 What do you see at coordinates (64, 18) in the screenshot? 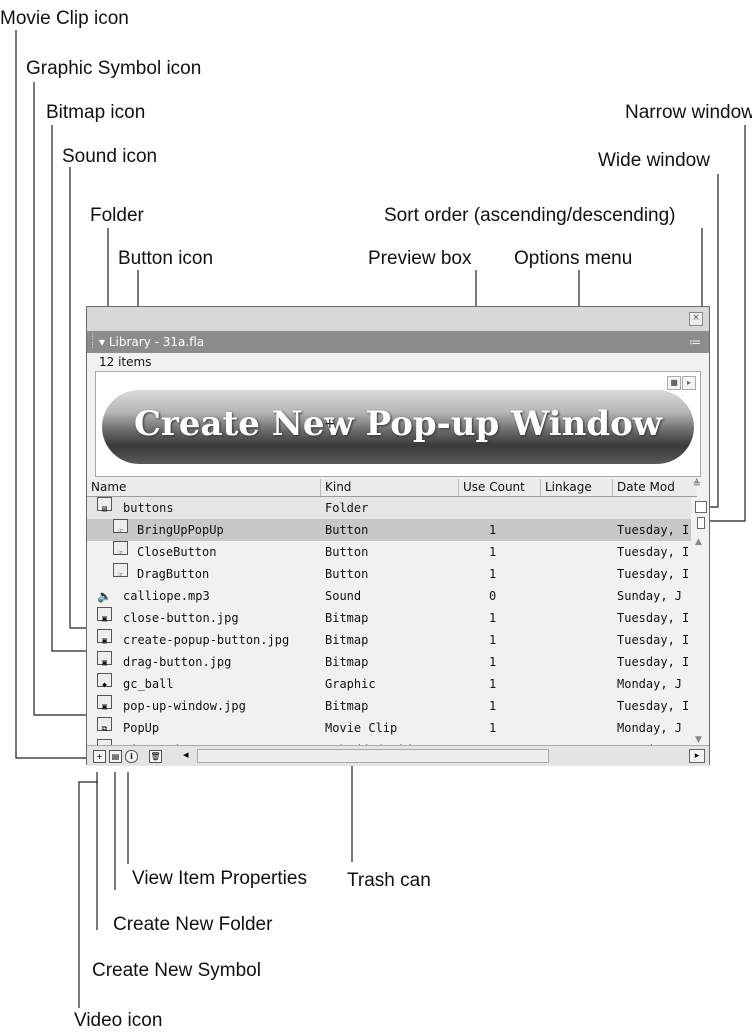
I see `movie-clip-icon-label: Movie Clip icon` at bounding box center [64, 18].